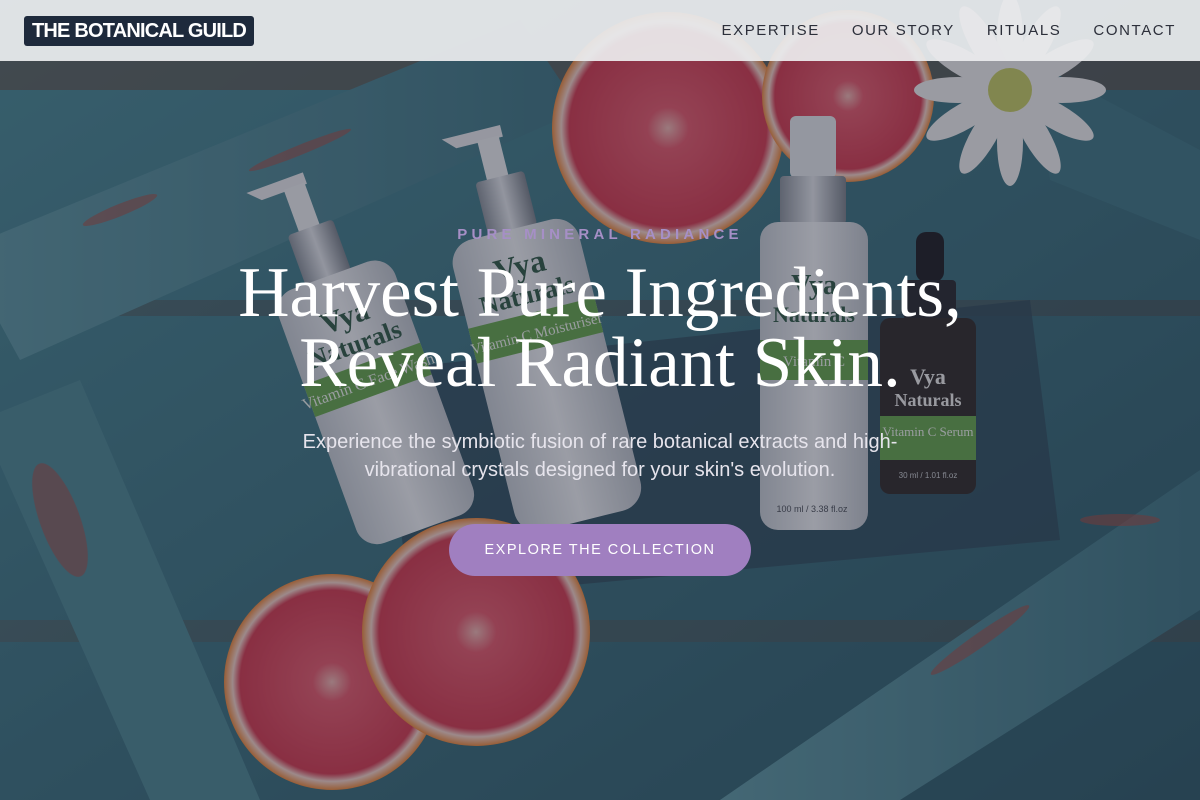 This screenshot has width=1200, height=800. What do you see at coordinates (600, 234) in the screenshot?
I see `hero-eyebrow: PURE MINERAL RADIANCE` at bounding box center [600, 234].